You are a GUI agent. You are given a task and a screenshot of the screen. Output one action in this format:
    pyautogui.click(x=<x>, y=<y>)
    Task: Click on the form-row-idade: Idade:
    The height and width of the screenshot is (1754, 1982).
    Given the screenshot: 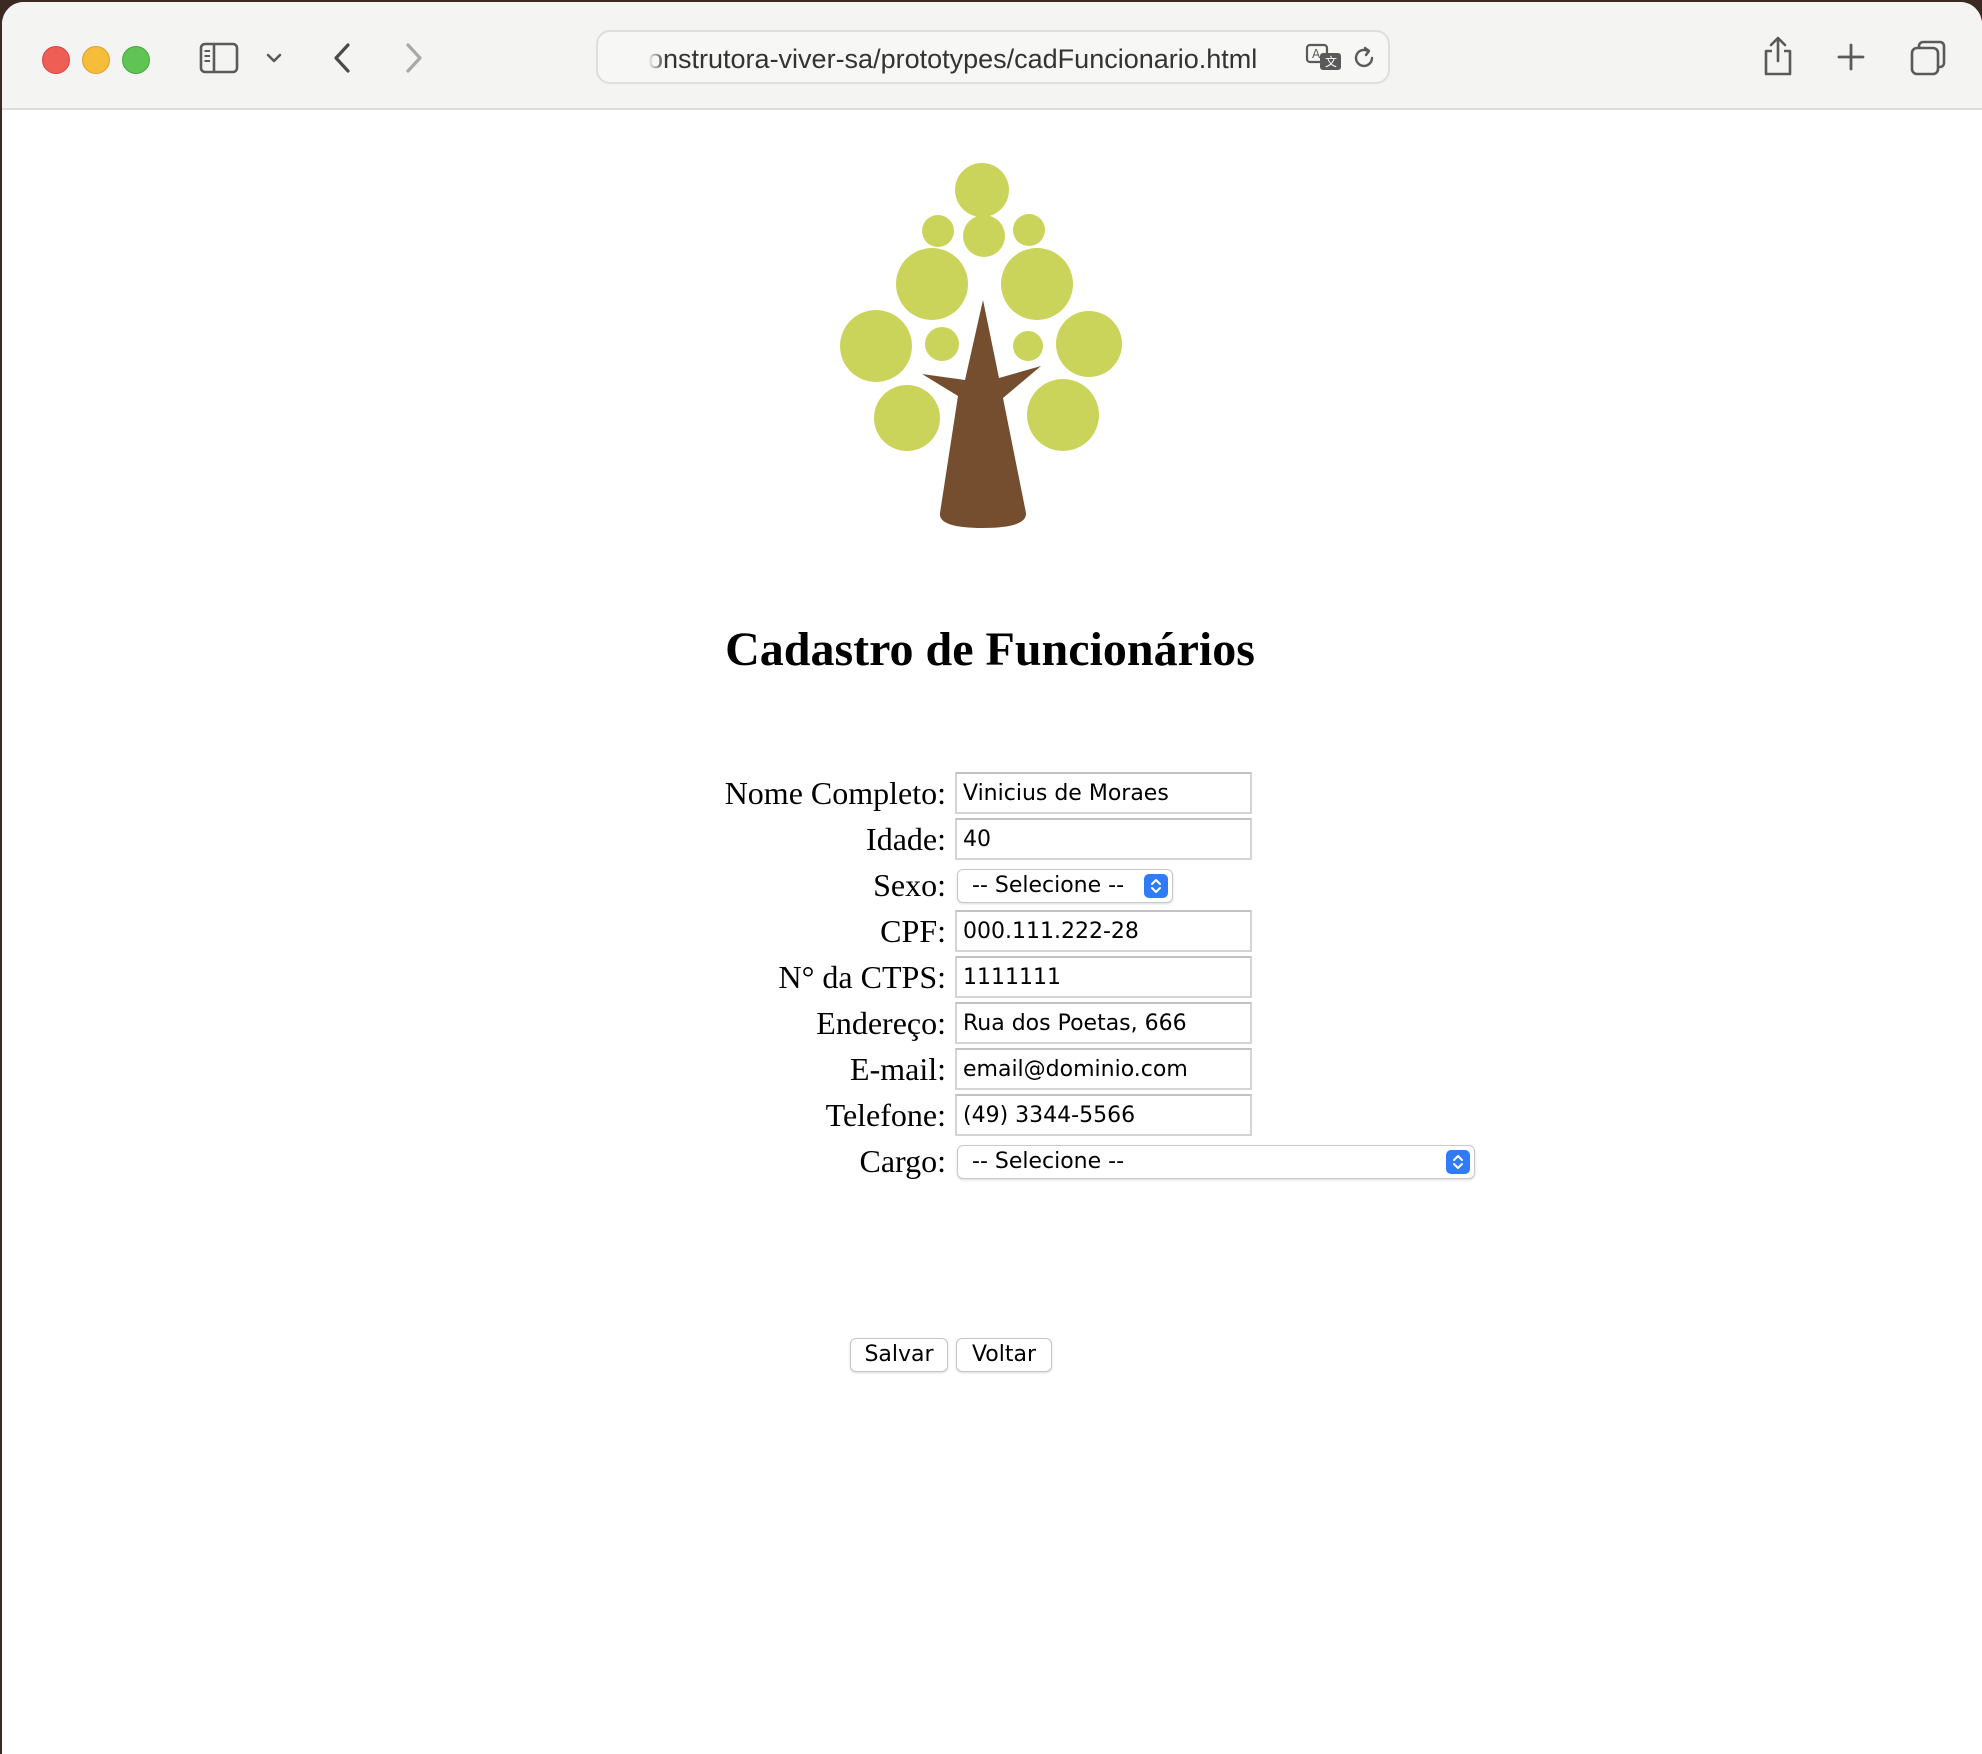 What is the action you would take?
    pyautogui.click(x=992, y=839)
    